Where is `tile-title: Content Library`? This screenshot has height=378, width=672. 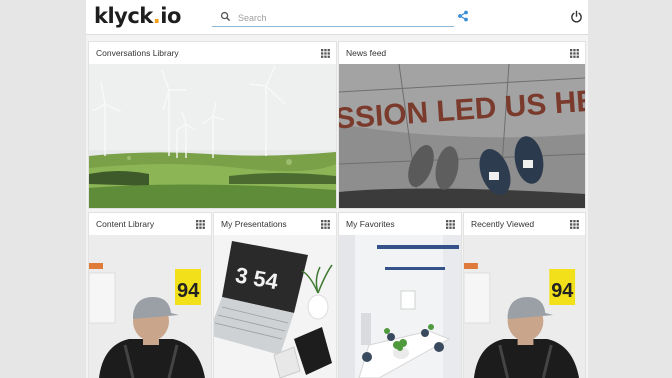 tile-title: Content Library is located at coordinates (125, 224).